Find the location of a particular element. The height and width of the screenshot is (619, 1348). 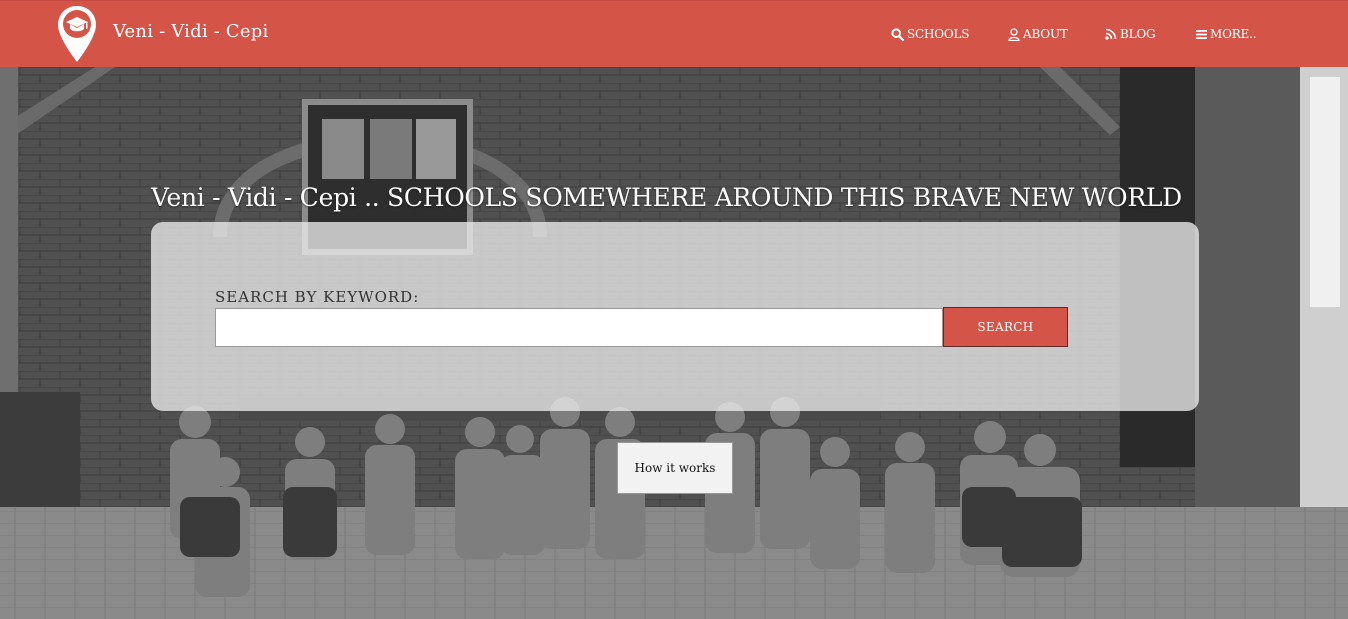

nav-blog-label: BLOG is located at coordinates (1138, 34).